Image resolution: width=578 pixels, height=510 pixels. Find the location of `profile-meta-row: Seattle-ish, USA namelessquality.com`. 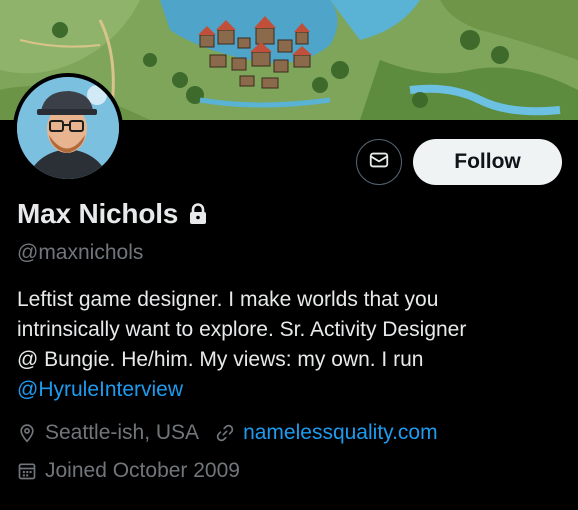

profile-meta-row: Seattle-ish, USA namelessquality.com is located at coordinates (227, 433).